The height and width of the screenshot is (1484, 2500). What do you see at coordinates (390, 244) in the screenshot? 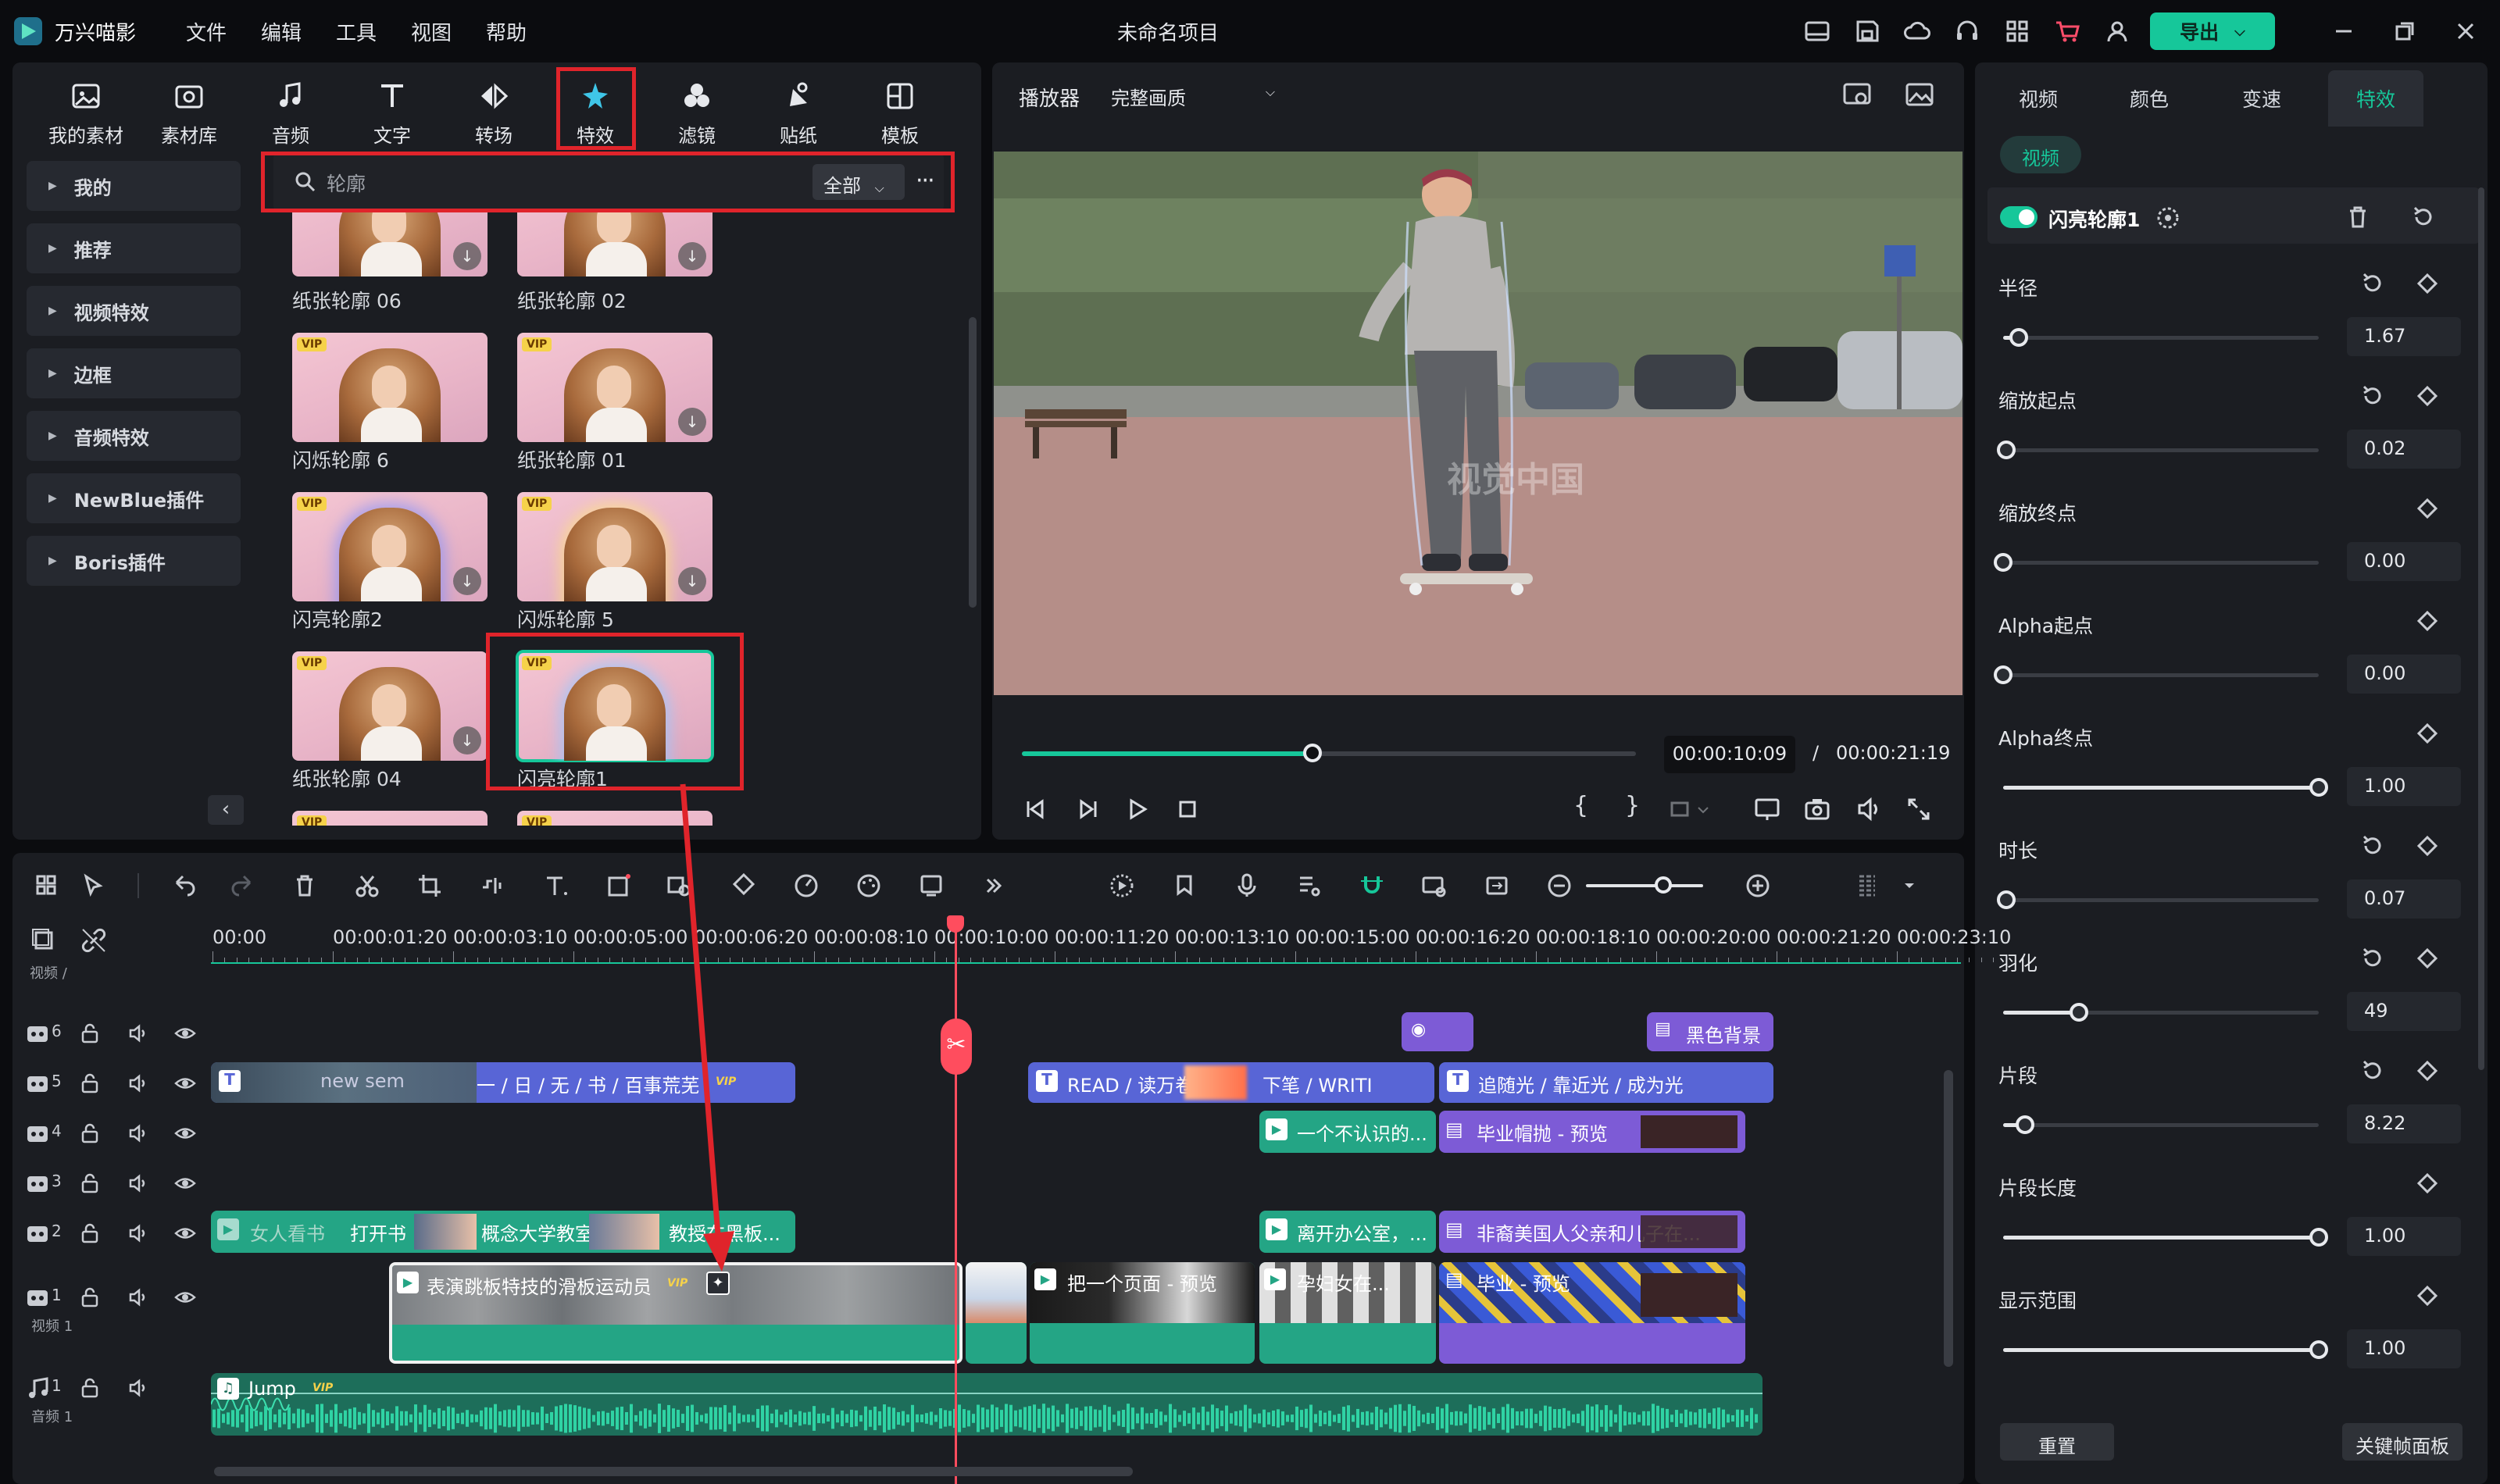
I see `effect-thumbnail: ↓` at bounding box center [390, 244].